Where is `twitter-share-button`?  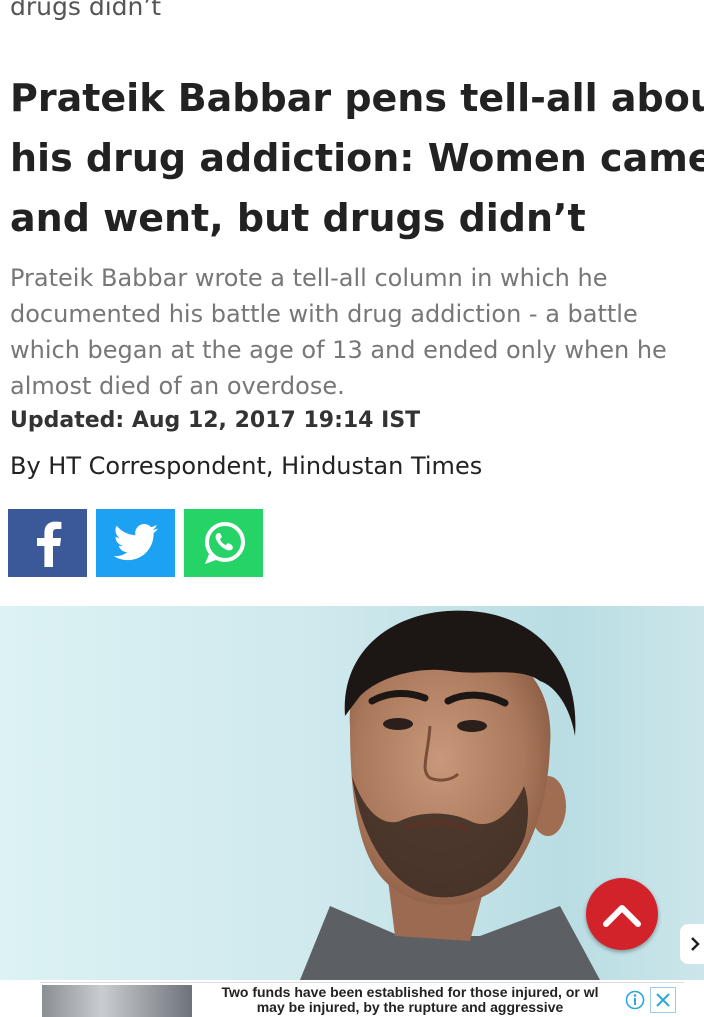
twitter-share-button is located at coordinates (135, 543).